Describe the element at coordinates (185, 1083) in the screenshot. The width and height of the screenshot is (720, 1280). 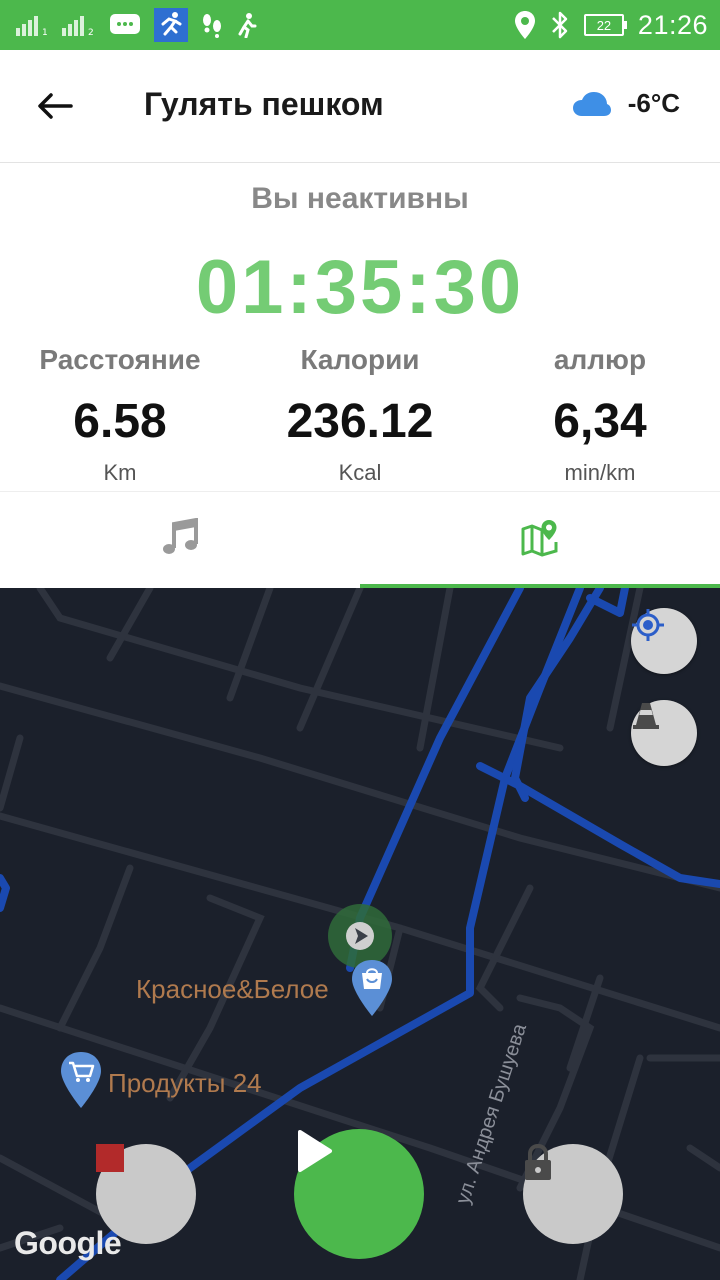
I see `poi-label: Продукты 24` at that location.